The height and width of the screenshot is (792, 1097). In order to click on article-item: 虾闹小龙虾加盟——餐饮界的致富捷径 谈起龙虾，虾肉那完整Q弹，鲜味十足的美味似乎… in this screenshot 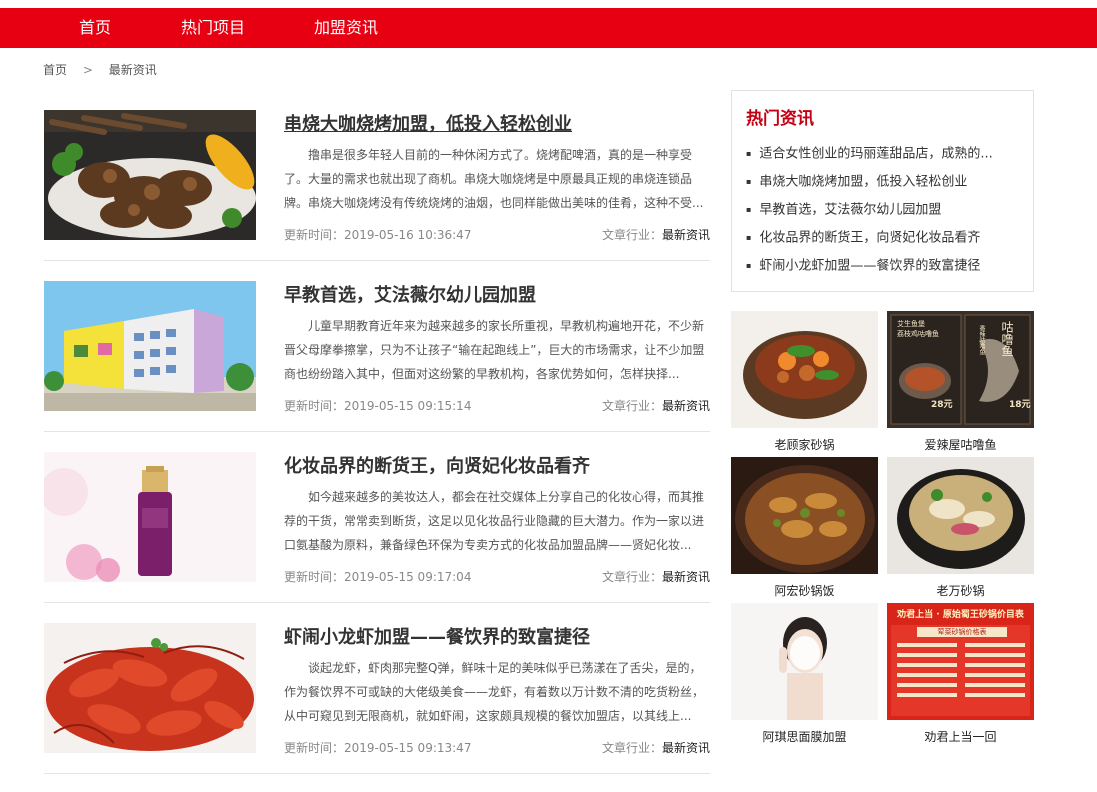, I will do `click(377, 698)`.